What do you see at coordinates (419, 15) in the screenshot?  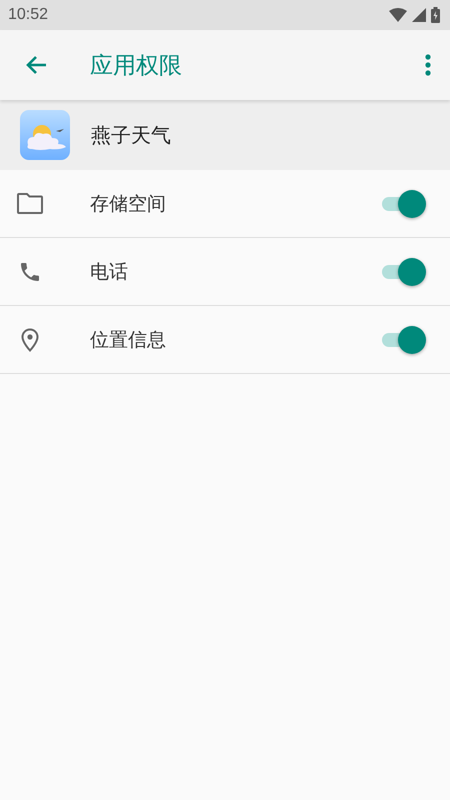 I see `signal-icon` at bounding box center [419, 15].